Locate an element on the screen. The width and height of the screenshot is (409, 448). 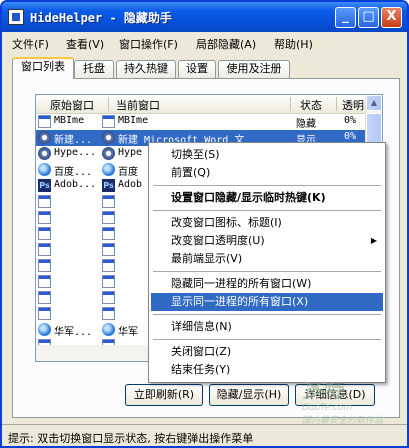
context-menu-item: 关闭窗口(Z) is located at coordinates (267, 352).